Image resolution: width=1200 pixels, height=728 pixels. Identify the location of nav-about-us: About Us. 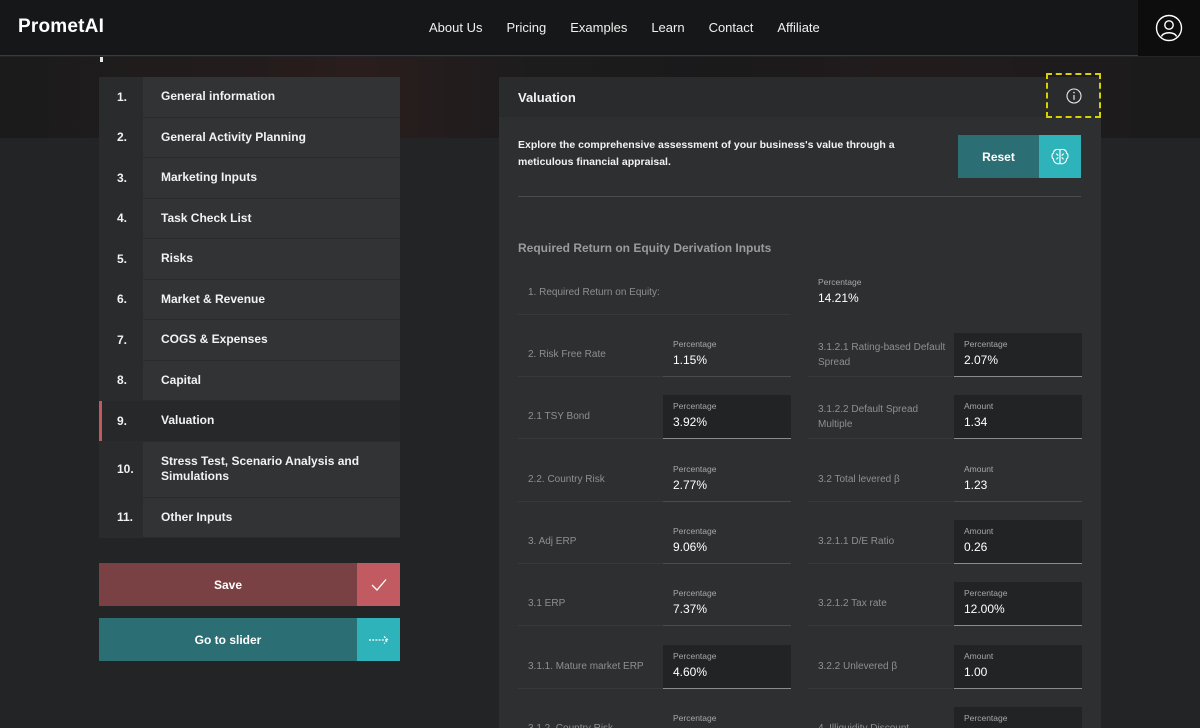
(455, 27).